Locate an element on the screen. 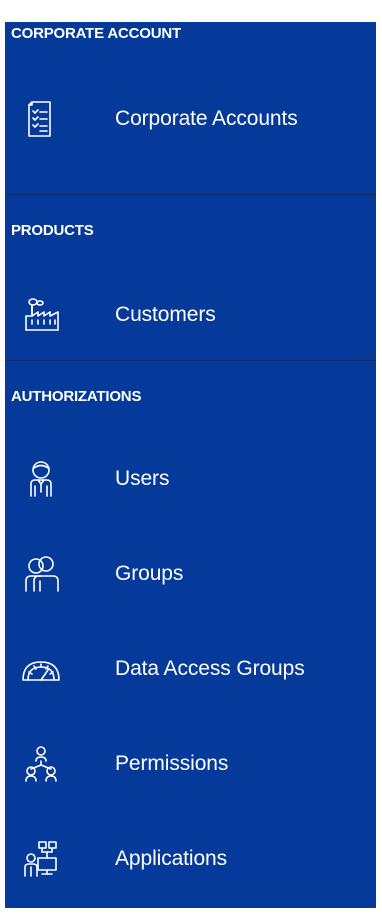  sidebar-item-label: Users is located at coordinates (142, 478).